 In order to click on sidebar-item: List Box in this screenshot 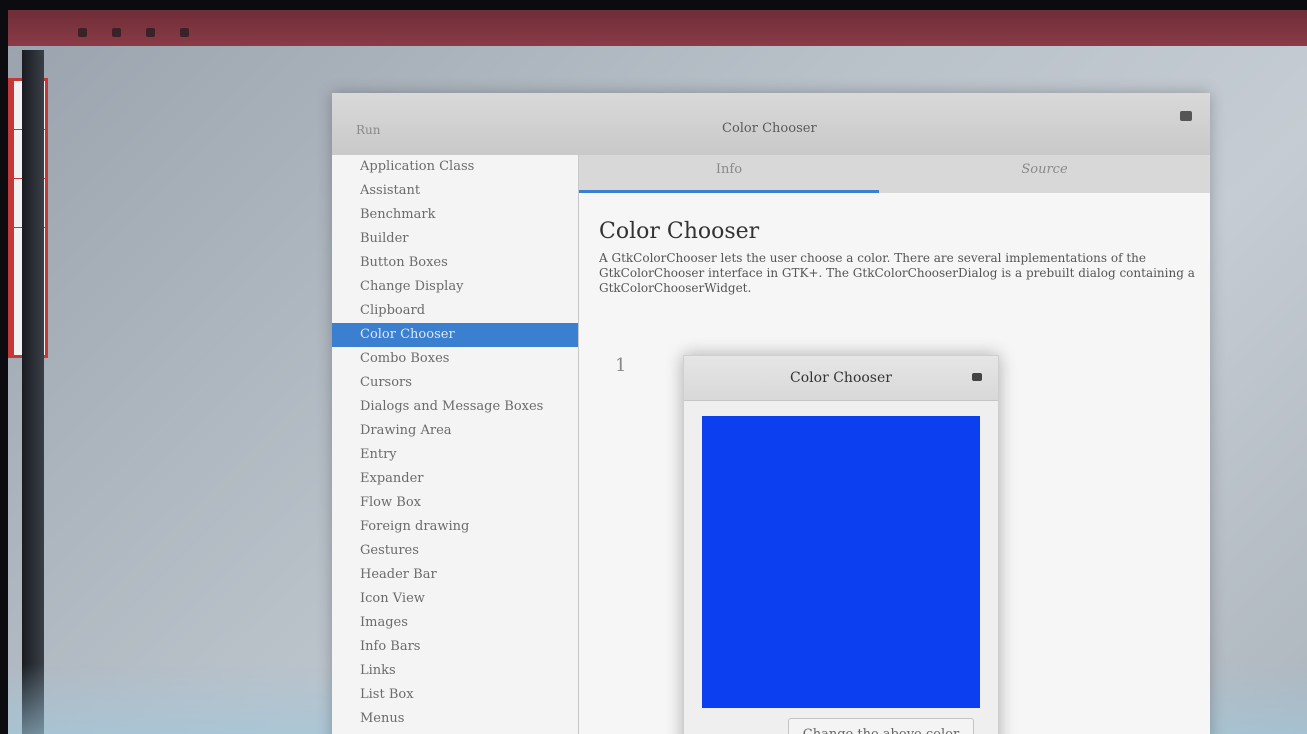, I will do `click(455, 695)`.